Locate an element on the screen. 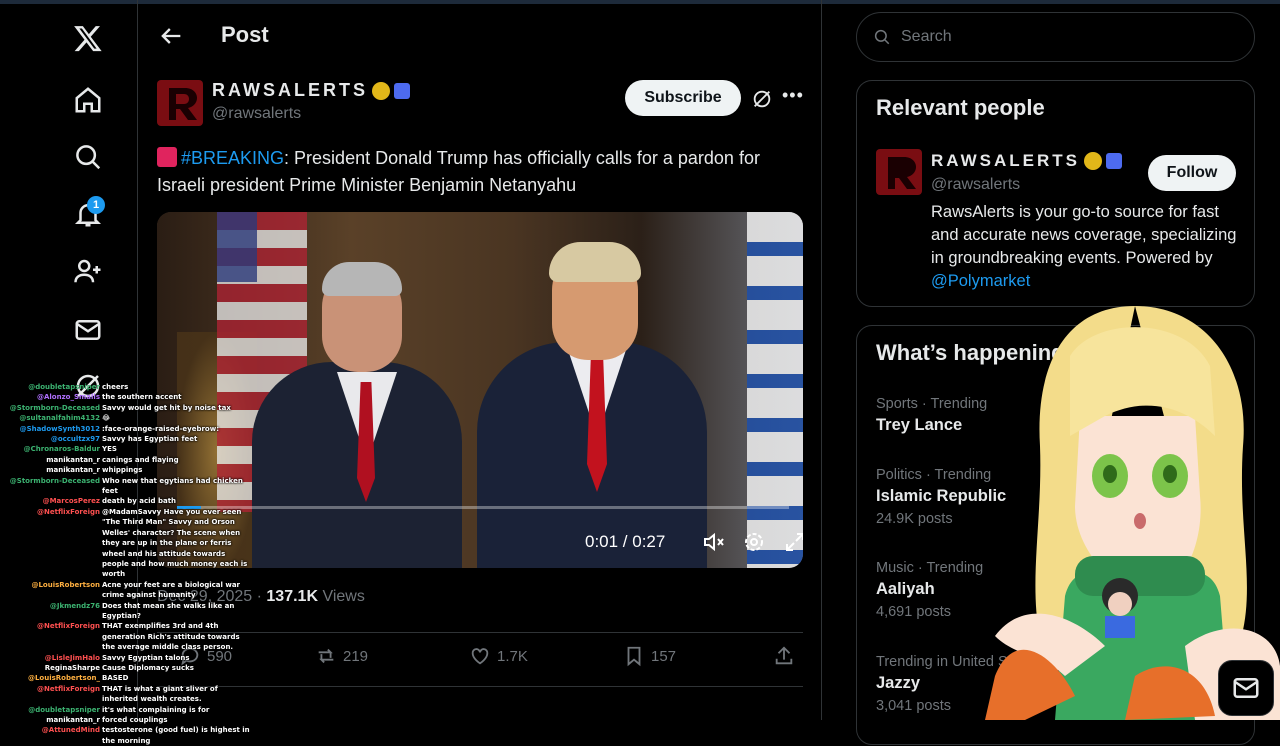  trend-item: Music · Trending Aaliyah 4,691 posts is located at coordinates (929, 590).